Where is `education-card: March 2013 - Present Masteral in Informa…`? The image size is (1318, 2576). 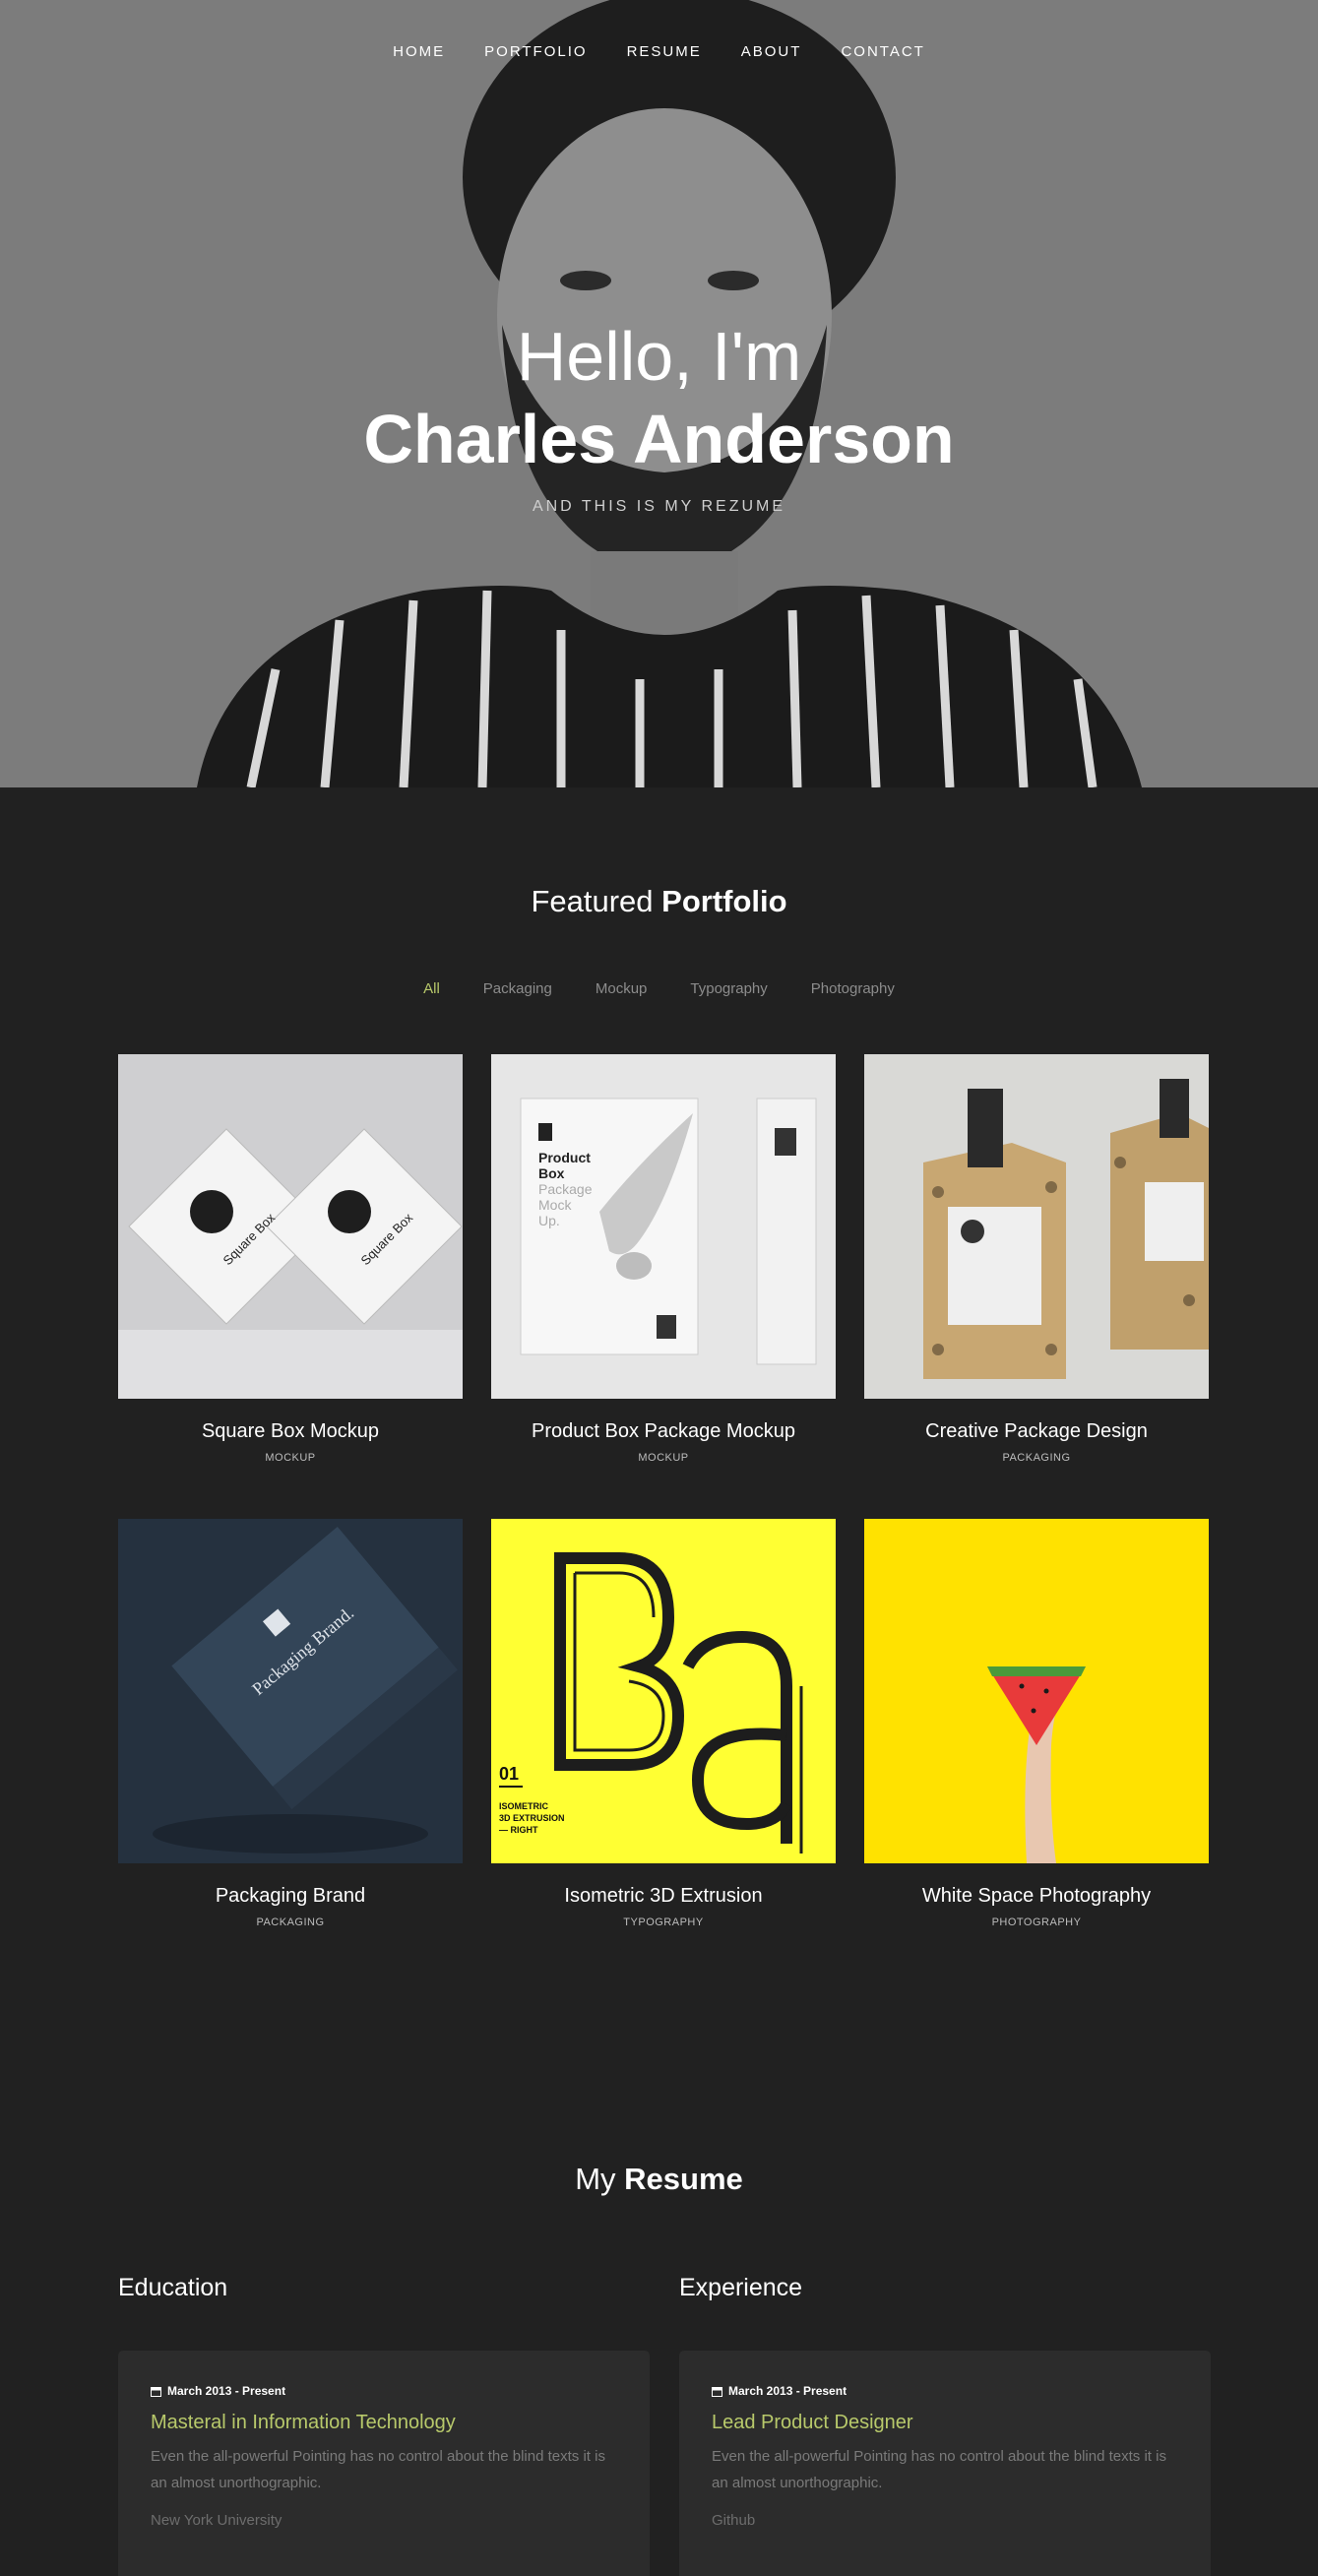 education-card: March 2013 - Present Masteral in Informa… is located at coordinates (384, 2463).